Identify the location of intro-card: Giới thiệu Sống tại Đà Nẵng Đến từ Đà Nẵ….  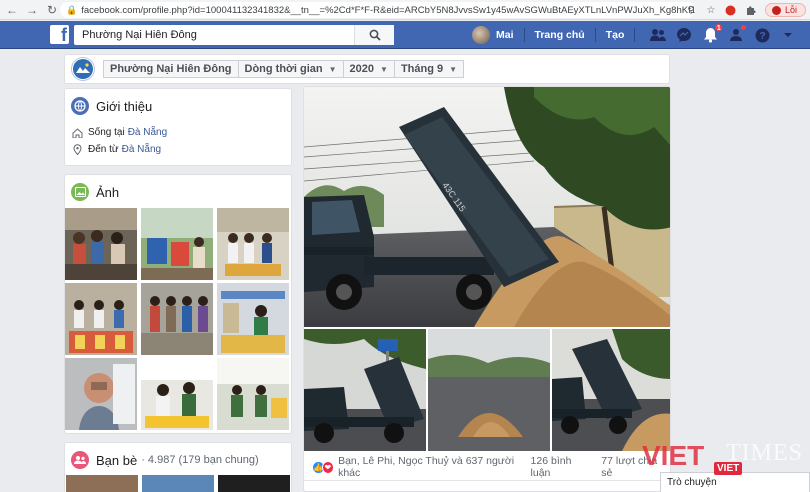
(178, 127).